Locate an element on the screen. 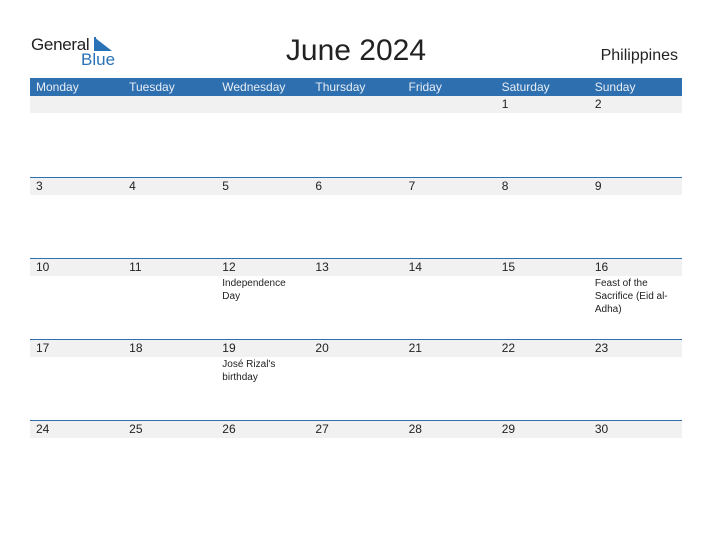 The width and height of the screenshot is (712, 550). day-number: 13 is located at coordinates (322, 267).